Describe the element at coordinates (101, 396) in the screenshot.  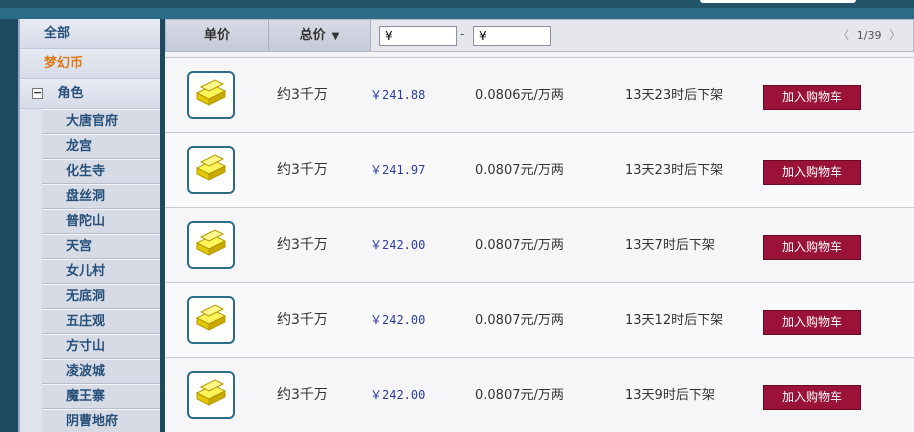
I see `sidebar-item-sect: 魔王寨` at that location.